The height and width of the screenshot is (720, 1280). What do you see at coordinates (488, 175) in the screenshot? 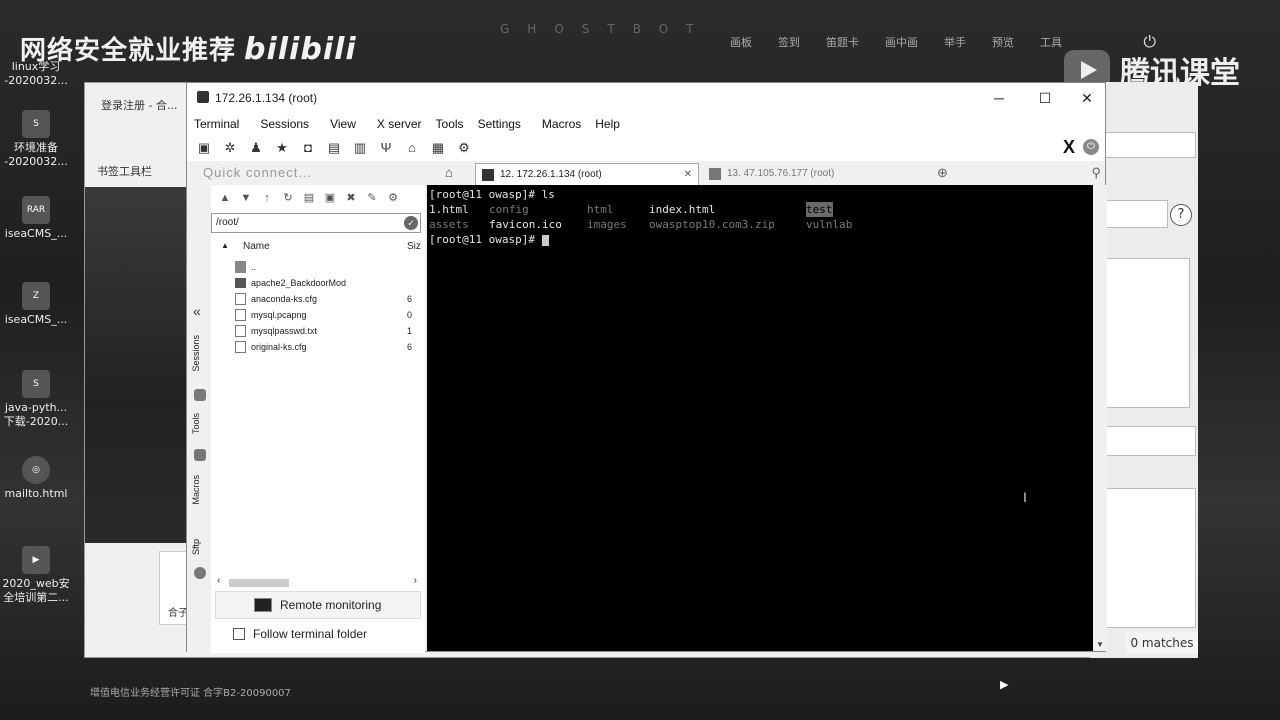
I see `terminal-icon` at bounding box center [488, 175].